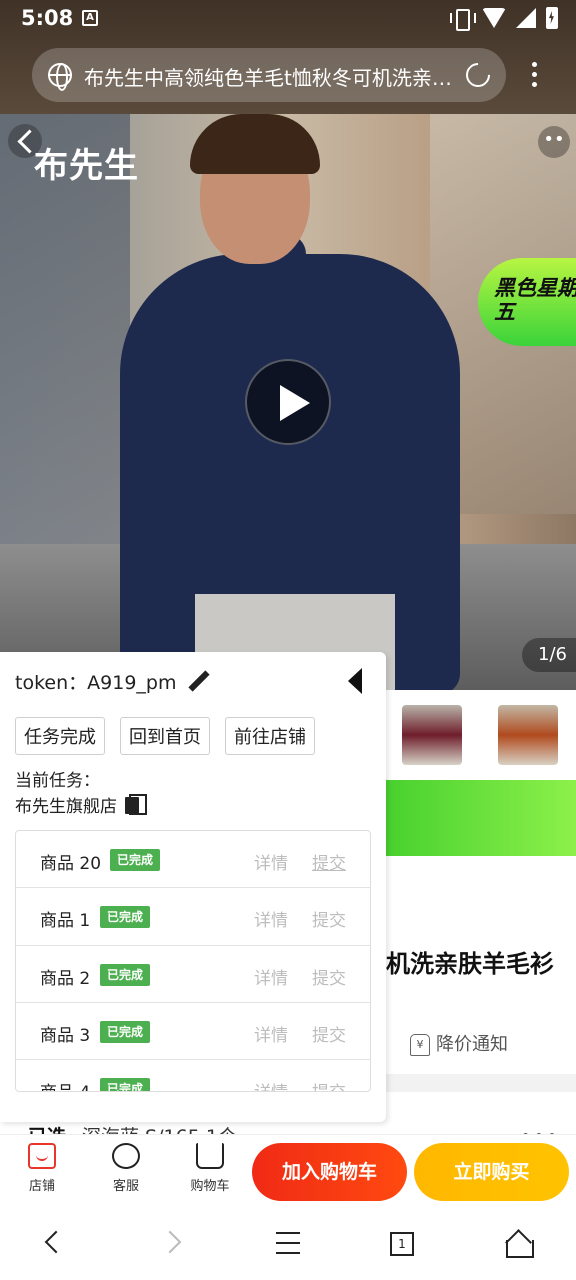 Image resolution: width=576 pixels, height=1280 pixels. I want to click on price-alert-button: ¥ 降价通知, so click(459, 1043).